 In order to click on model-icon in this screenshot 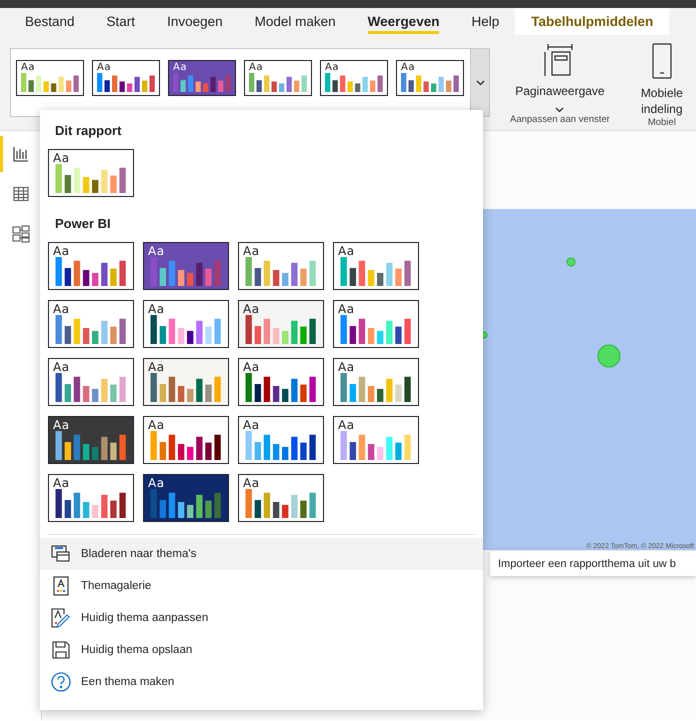, I will do `click(21, 234)`.